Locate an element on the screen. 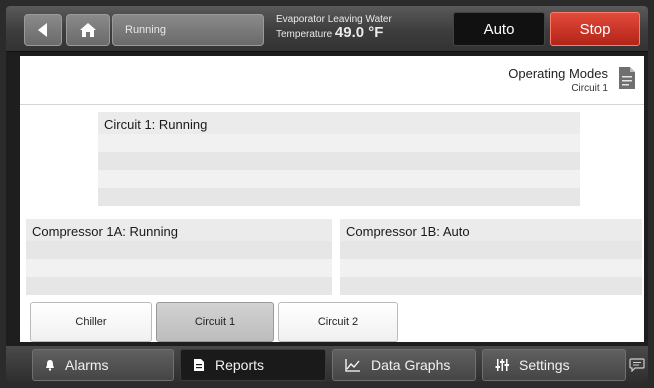  tab-circuit-2: Circuit 2 is located at coordinates (338, 322).